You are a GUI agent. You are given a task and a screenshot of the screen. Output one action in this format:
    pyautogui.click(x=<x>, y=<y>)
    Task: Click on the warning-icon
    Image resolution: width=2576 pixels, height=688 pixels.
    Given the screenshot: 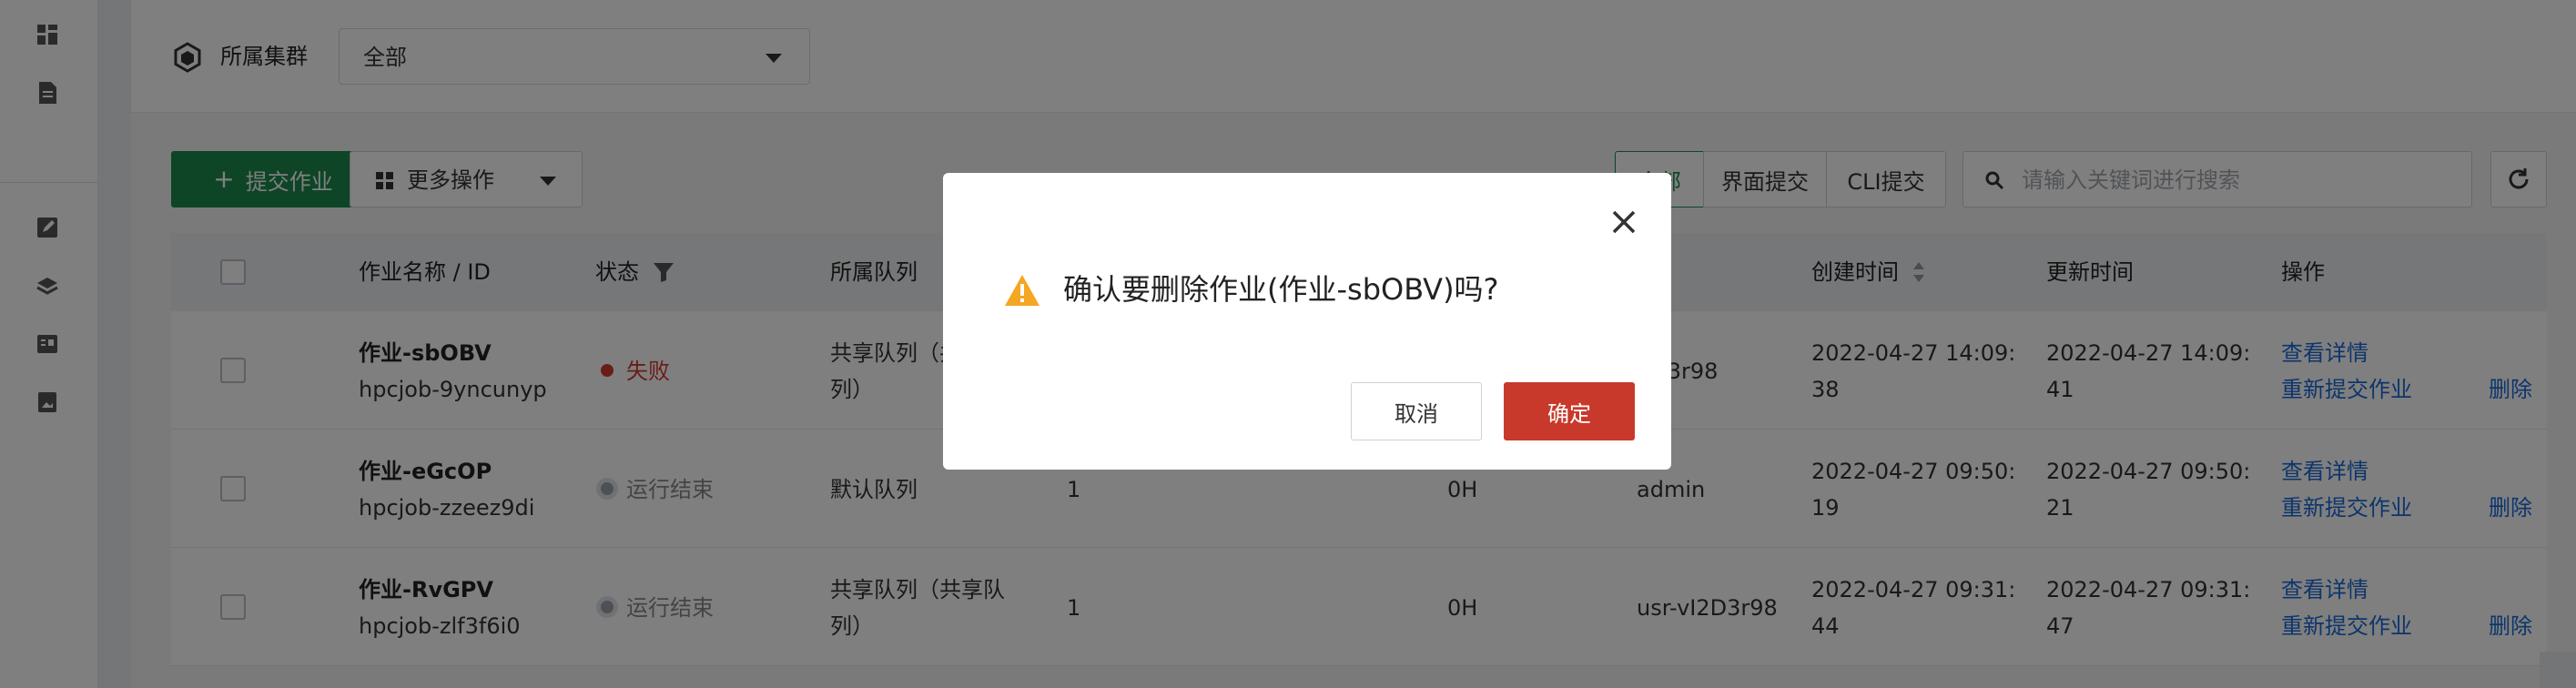 What is the action you would take?
    pyautogui.click(x=1022, y=292)
    